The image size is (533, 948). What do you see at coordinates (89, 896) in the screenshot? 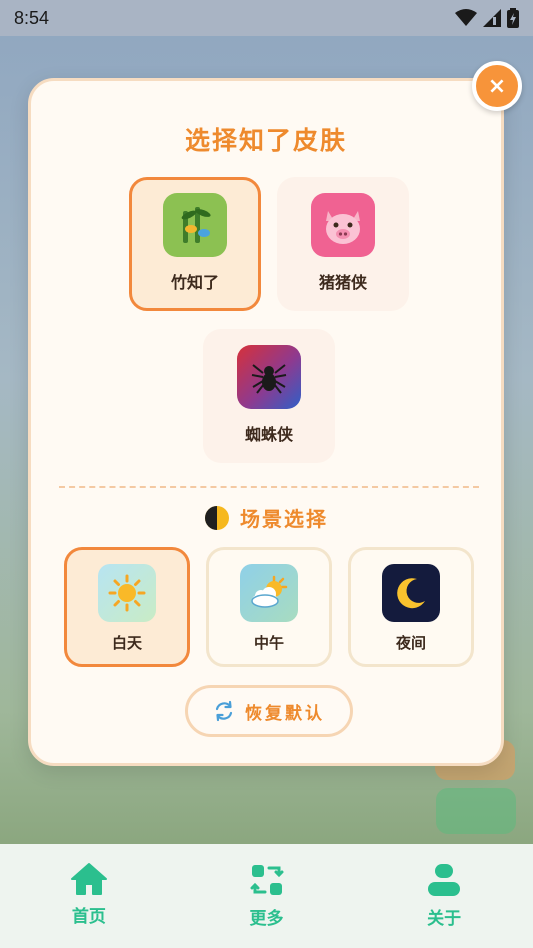
I see `nav-item-home: 首页` at bounding box center [89, 896].